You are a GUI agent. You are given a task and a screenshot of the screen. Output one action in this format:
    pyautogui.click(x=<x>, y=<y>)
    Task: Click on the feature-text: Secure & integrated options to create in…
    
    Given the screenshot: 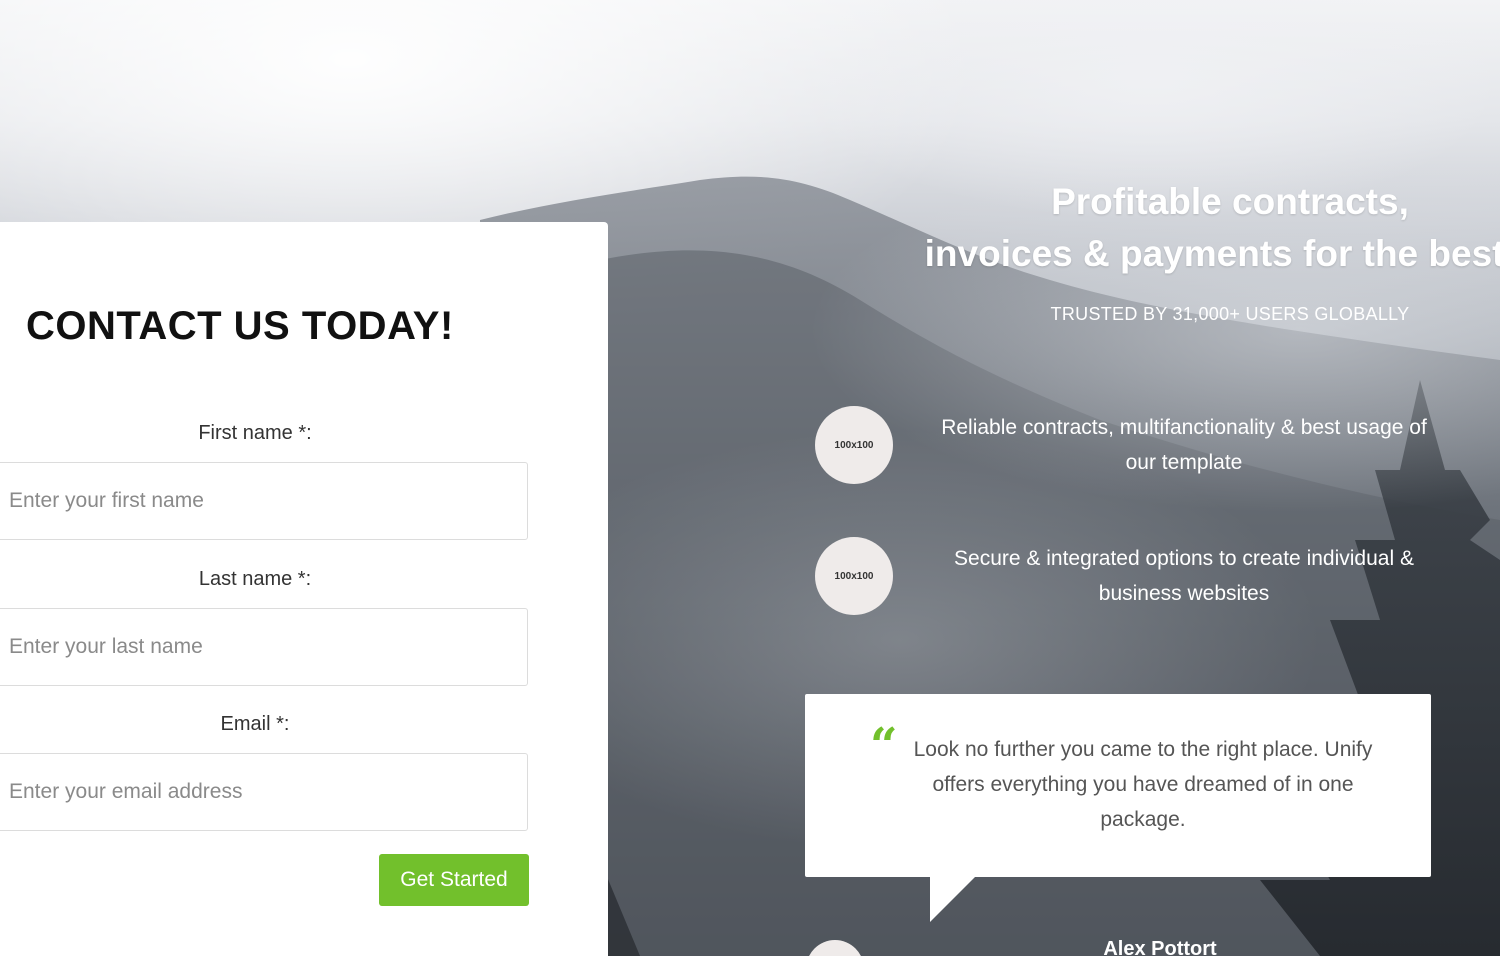 What is the action you would take?
    pyautogui.click(x=1184, y=576)
    